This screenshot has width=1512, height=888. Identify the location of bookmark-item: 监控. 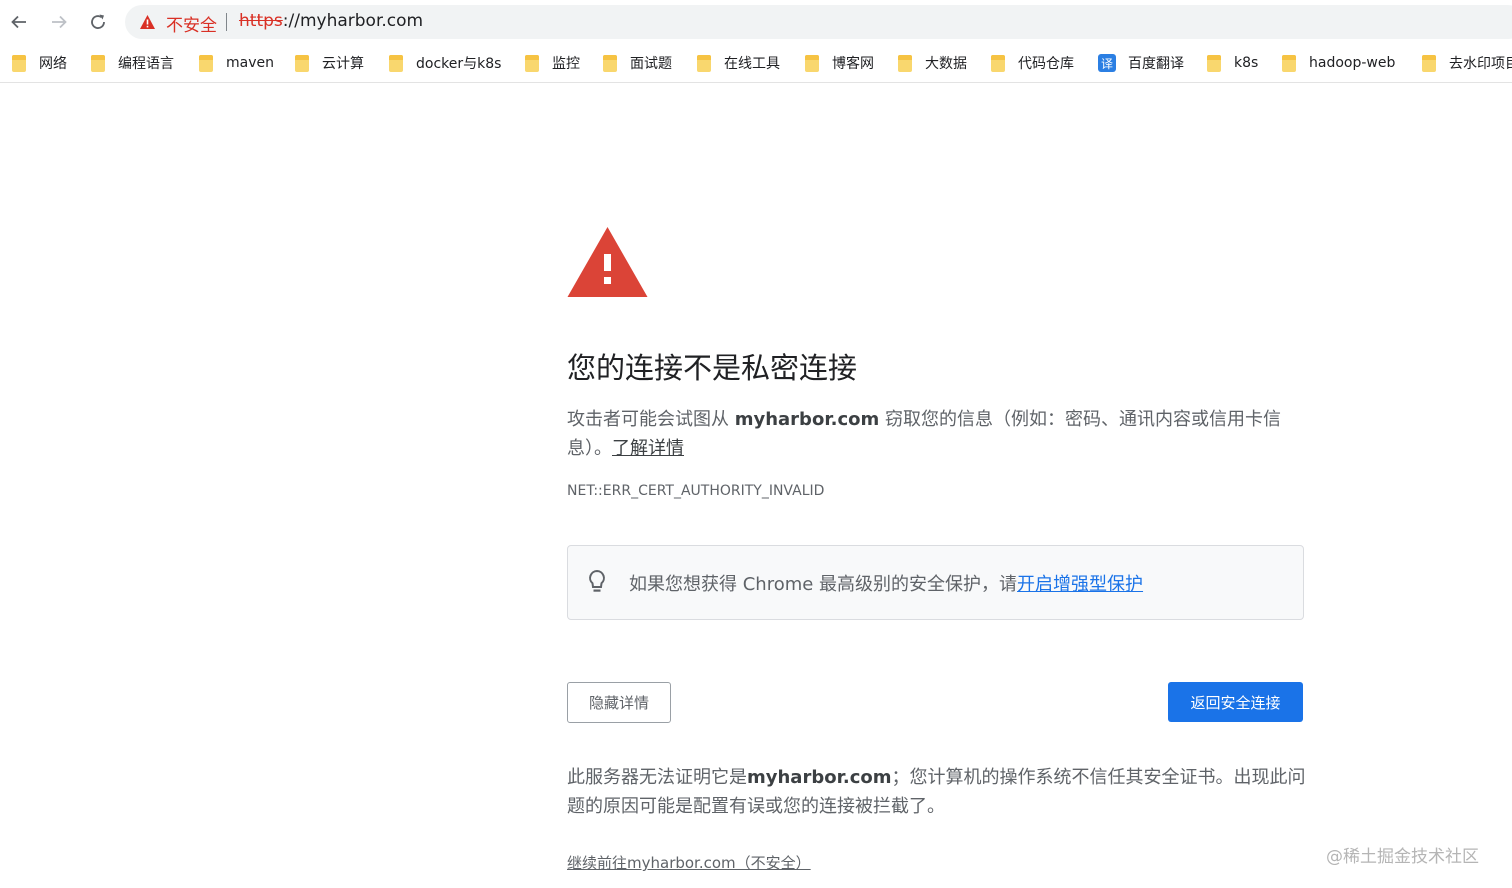
(552, 63).